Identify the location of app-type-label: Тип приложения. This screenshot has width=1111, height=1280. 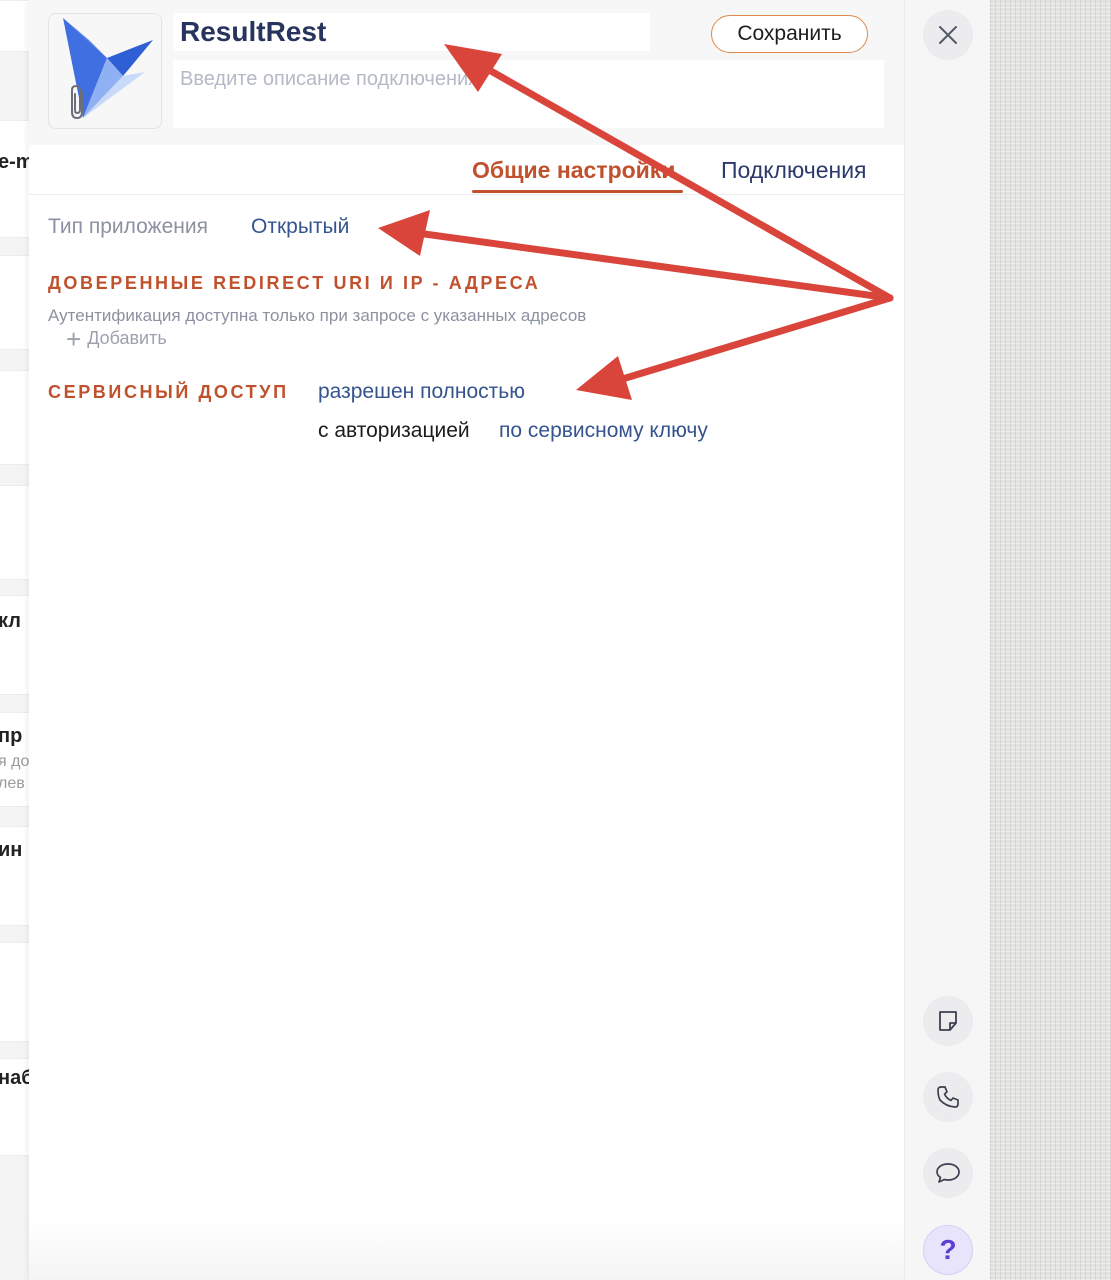
(128, 226).